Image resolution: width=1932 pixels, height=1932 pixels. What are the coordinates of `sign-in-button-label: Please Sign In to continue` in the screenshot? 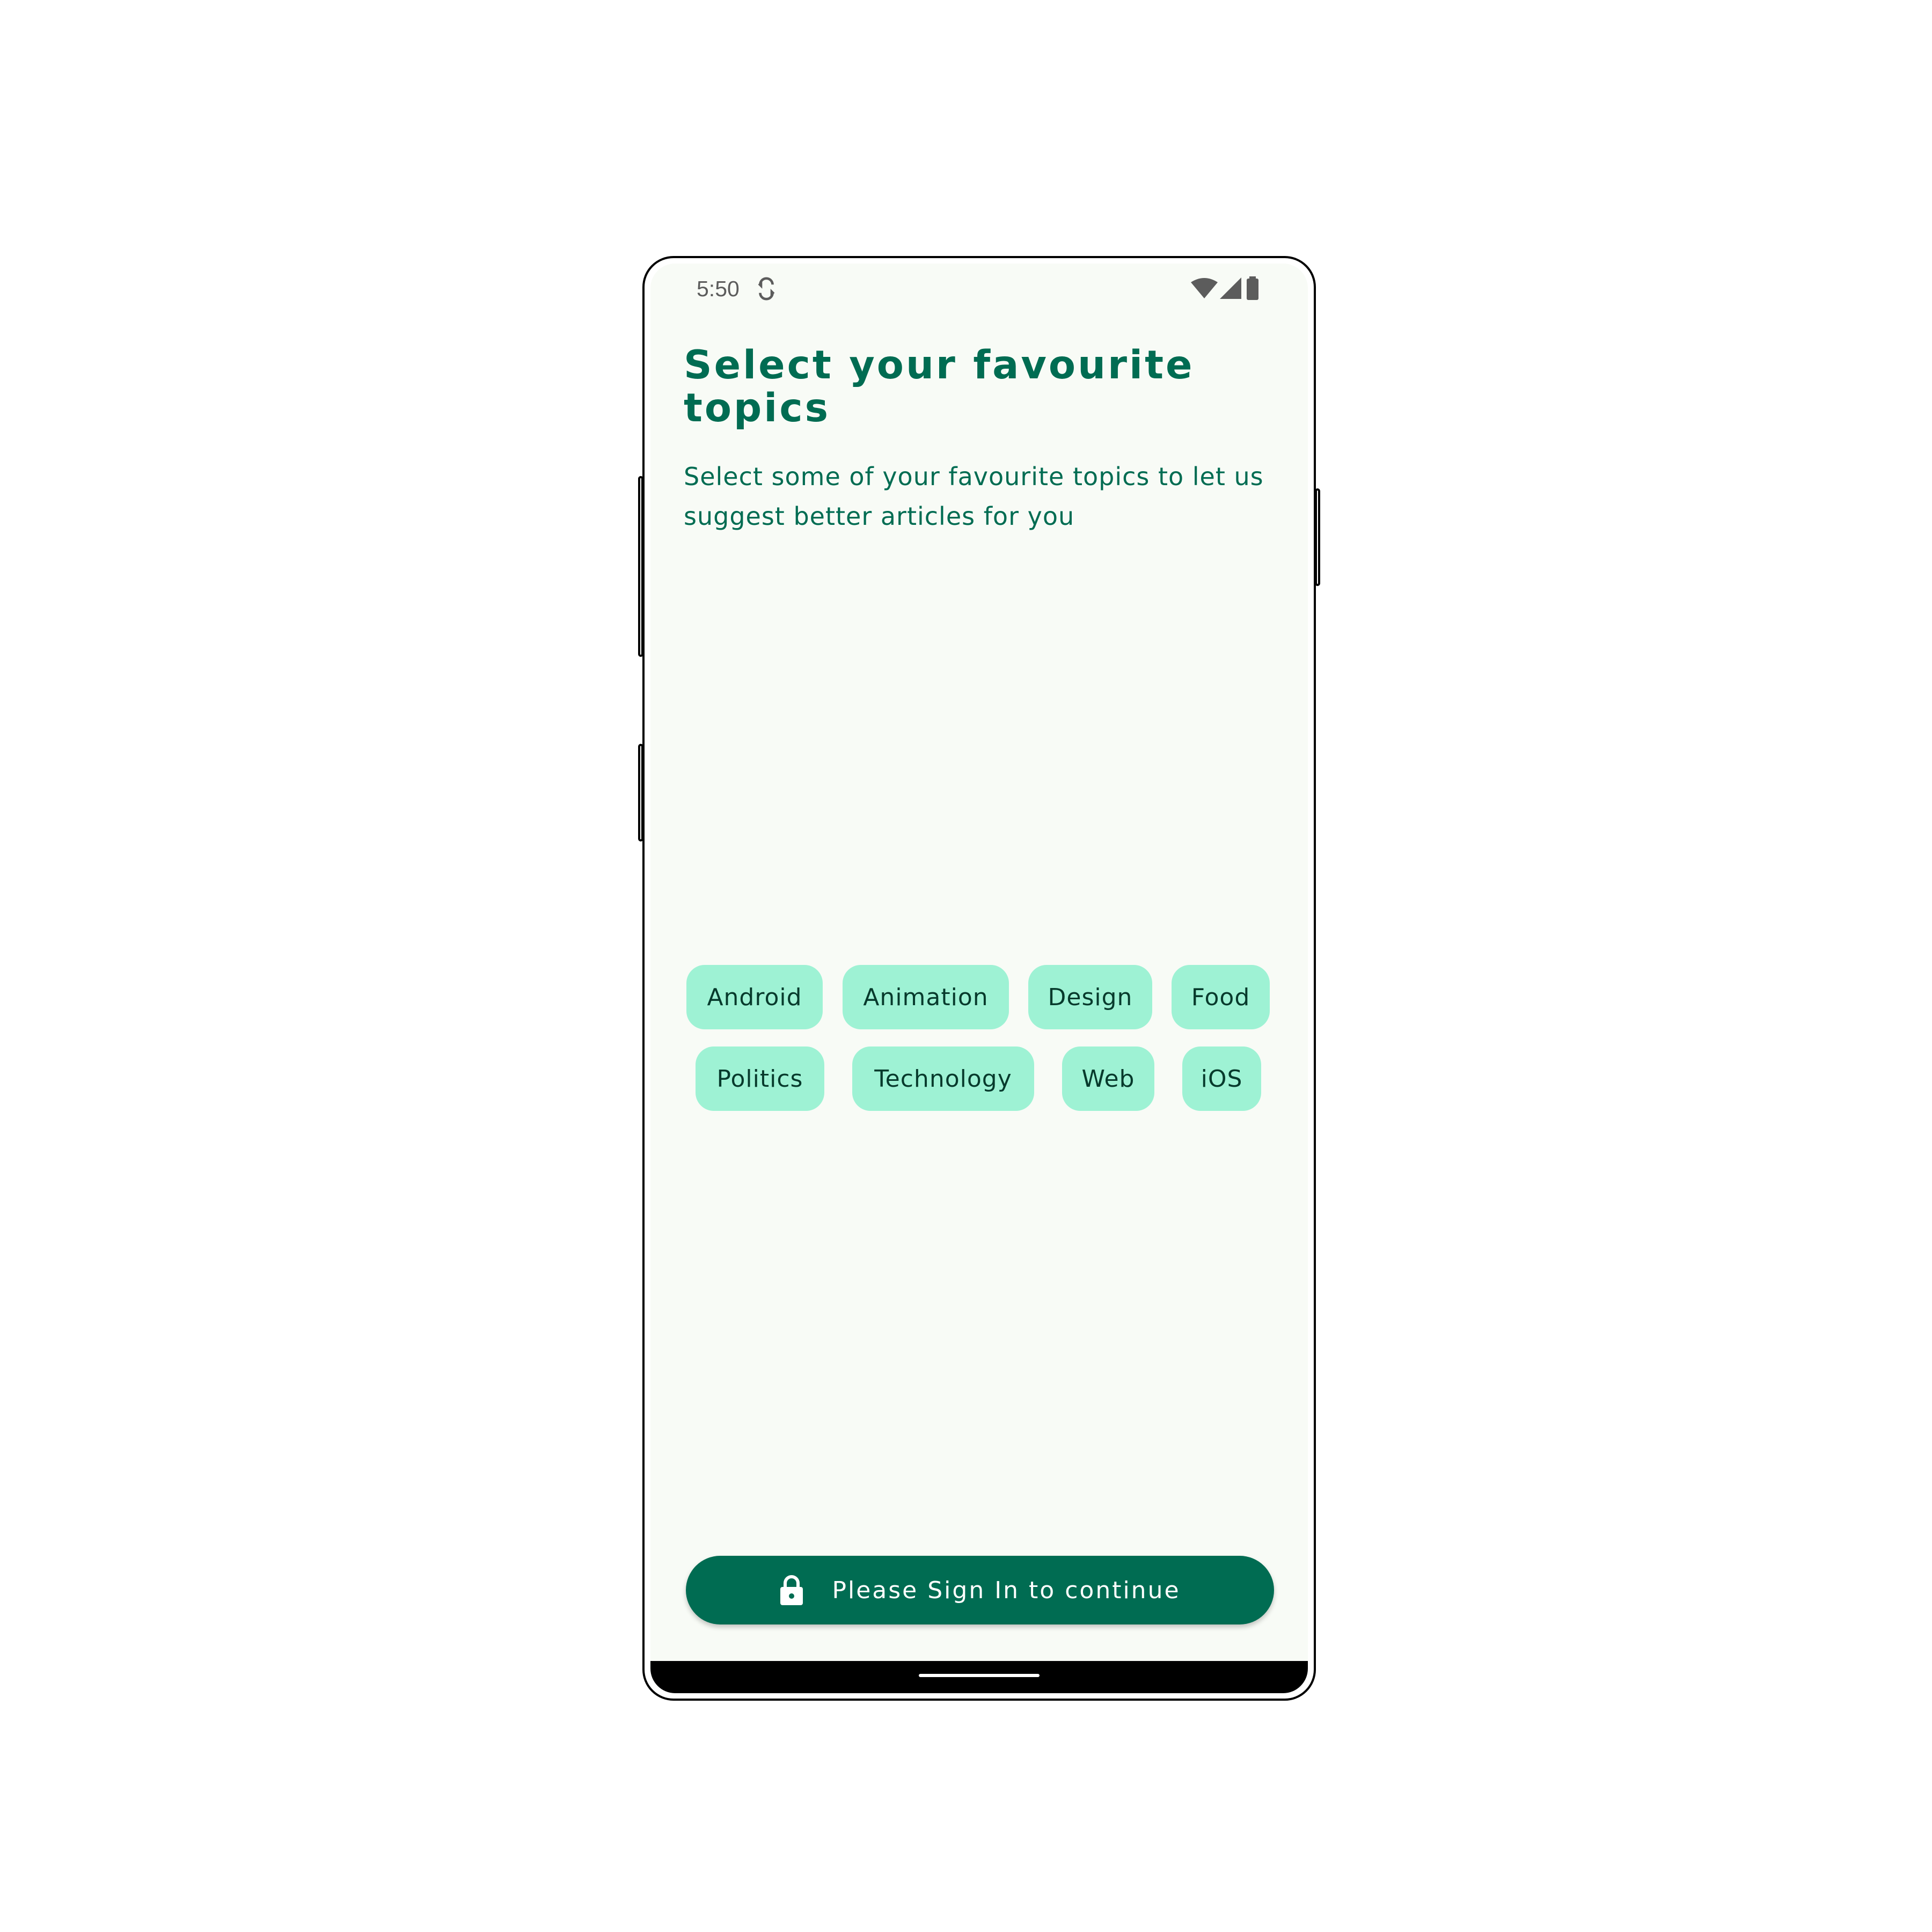 It's located at (1006, 1590).